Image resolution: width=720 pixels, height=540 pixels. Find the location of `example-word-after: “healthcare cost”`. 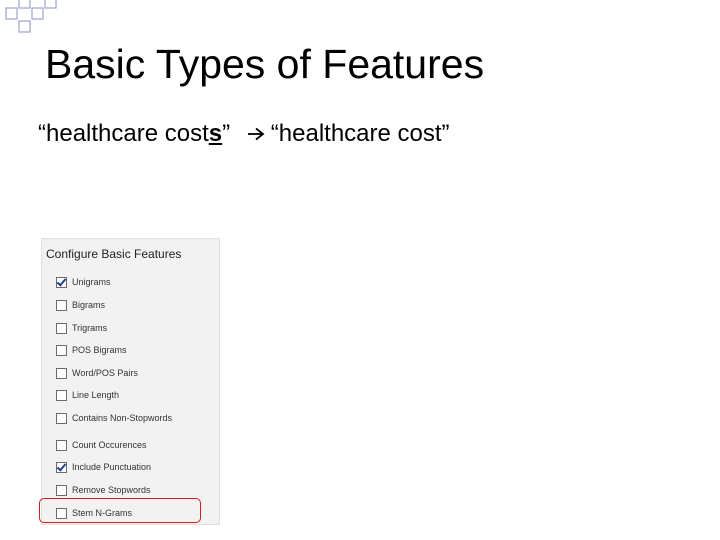

example-word-after: “healthcare cost” is located at coordinates (360, 133).